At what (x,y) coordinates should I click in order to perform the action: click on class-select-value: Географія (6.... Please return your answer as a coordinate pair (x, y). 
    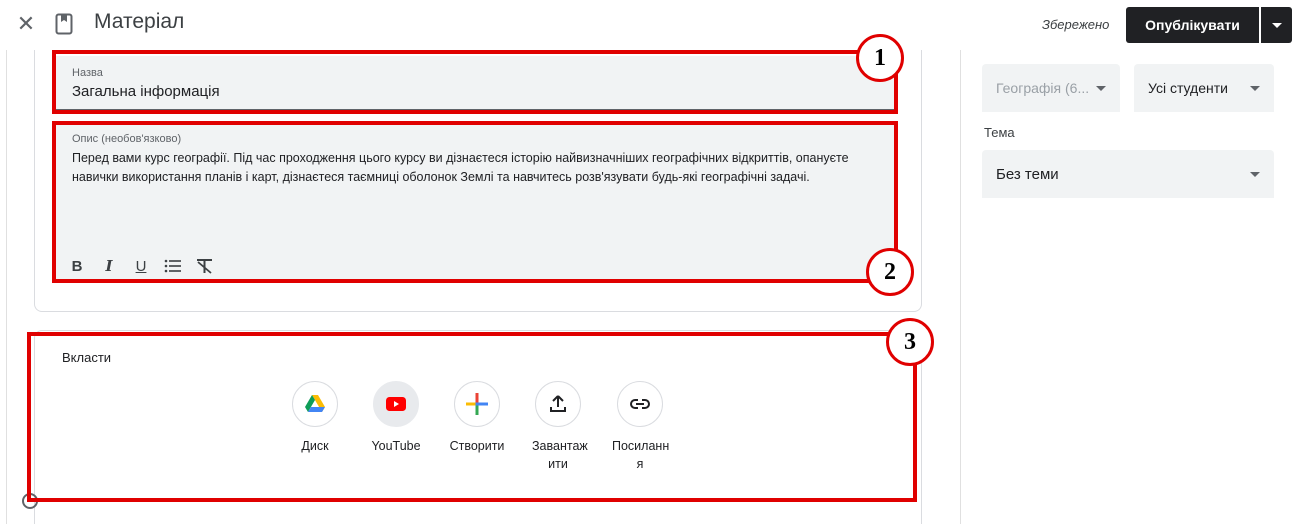
    Looking at the image, I should click on (1043, 88).